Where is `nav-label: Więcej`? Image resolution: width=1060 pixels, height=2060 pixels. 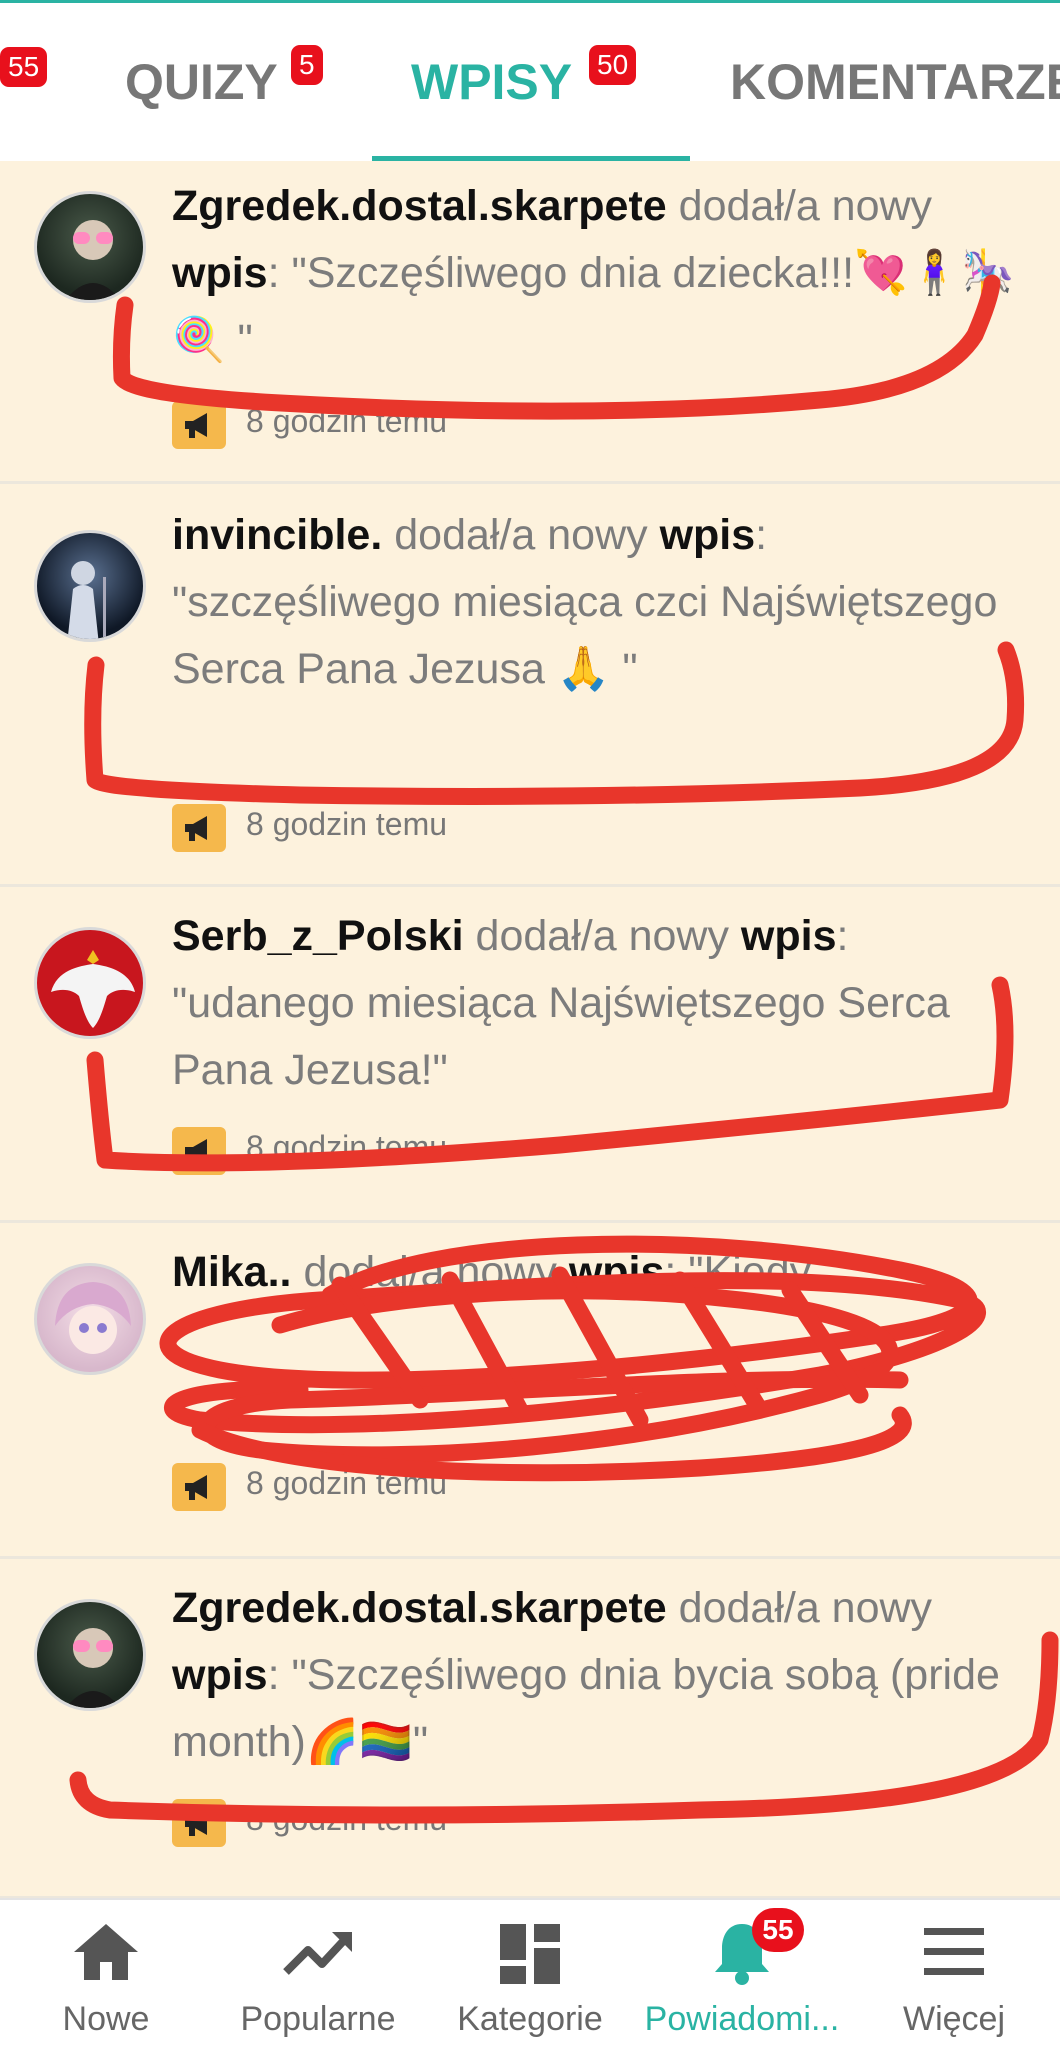 nav-label: Więcej is located at coordinates (954, 2019).